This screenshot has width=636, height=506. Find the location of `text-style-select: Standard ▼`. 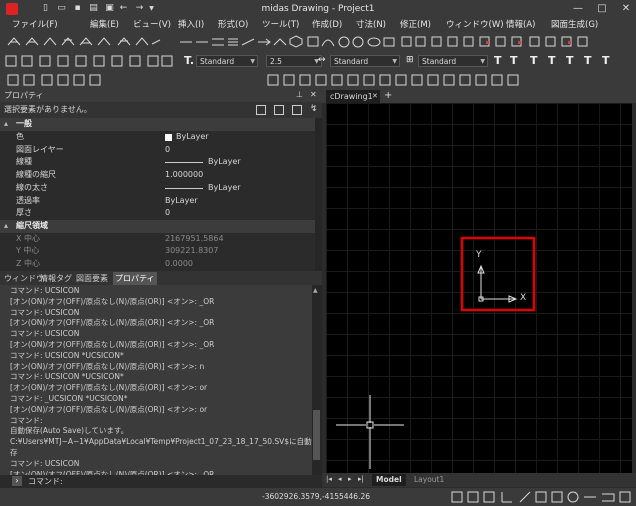

text-style-select: Standard ▼ is located at coordinates (227, 61).